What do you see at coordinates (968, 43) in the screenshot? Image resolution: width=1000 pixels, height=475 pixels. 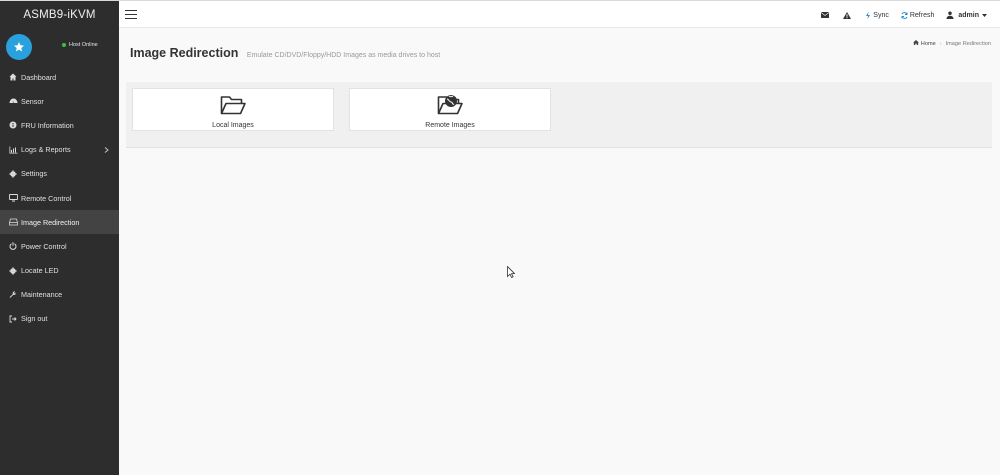 I see `breadcrumb-current: Image Redirection` at bounding box center [968, 43].